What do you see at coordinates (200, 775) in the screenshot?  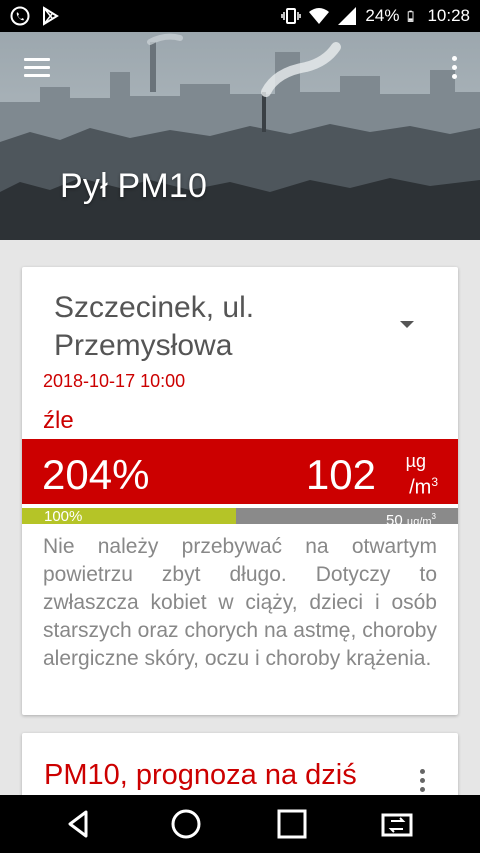 I see `forecast-title: PM10, prognoza na dziś` at bounding box center [200, 775].